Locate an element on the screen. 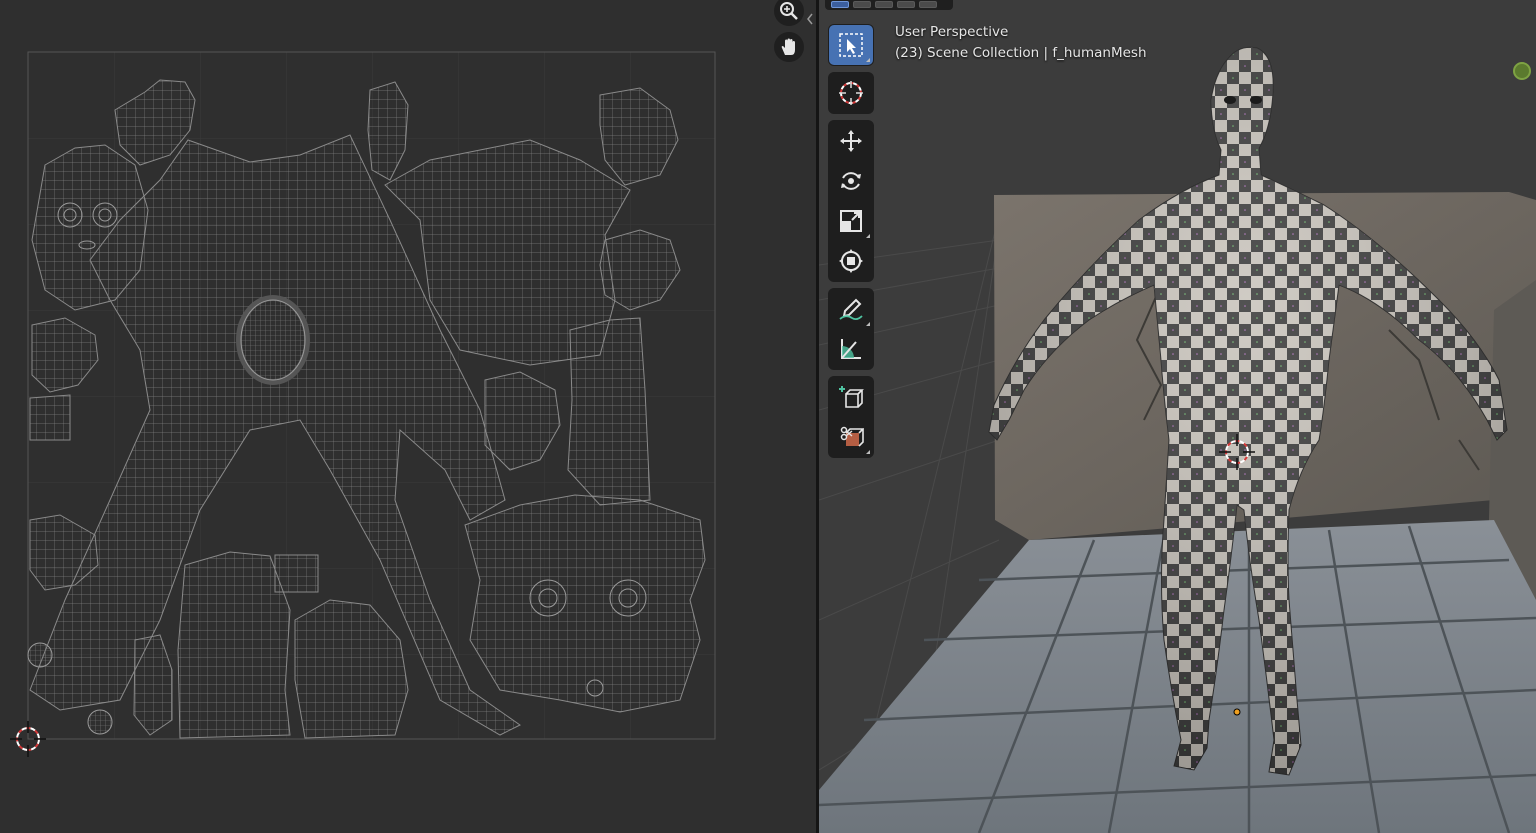  tool-group-cursor is located at coordinates (851, 93).